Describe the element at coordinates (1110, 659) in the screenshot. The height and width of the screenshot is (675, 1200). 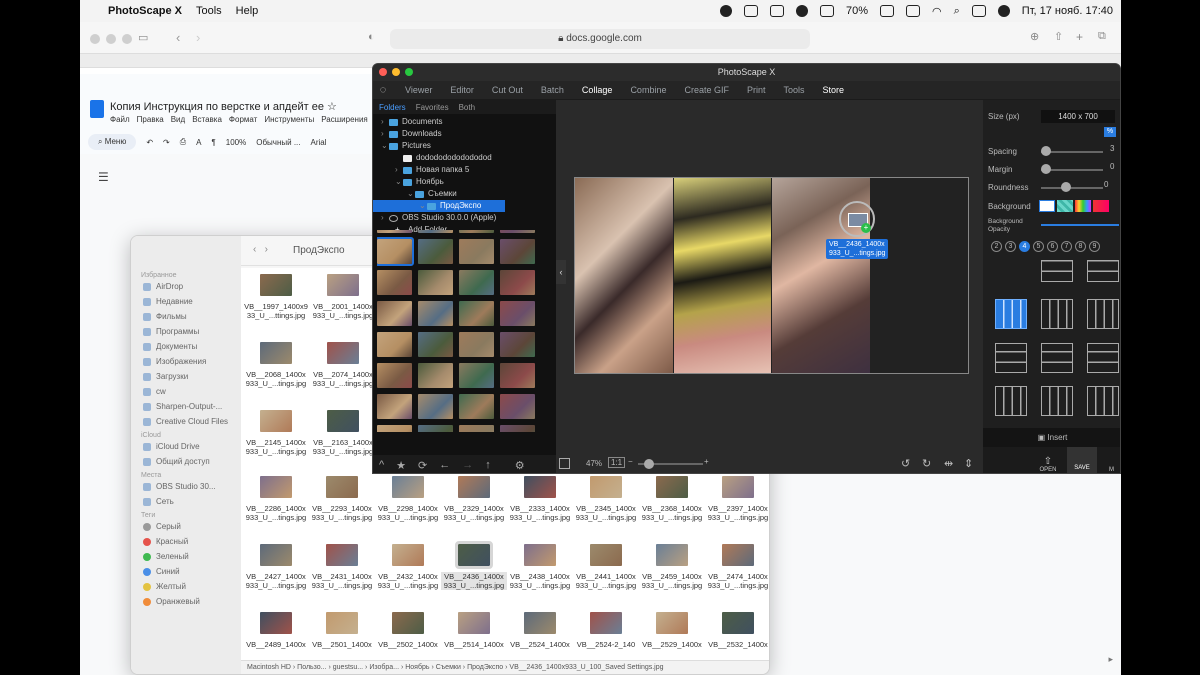
I see `page-scroll-handle: ▸` at that location.